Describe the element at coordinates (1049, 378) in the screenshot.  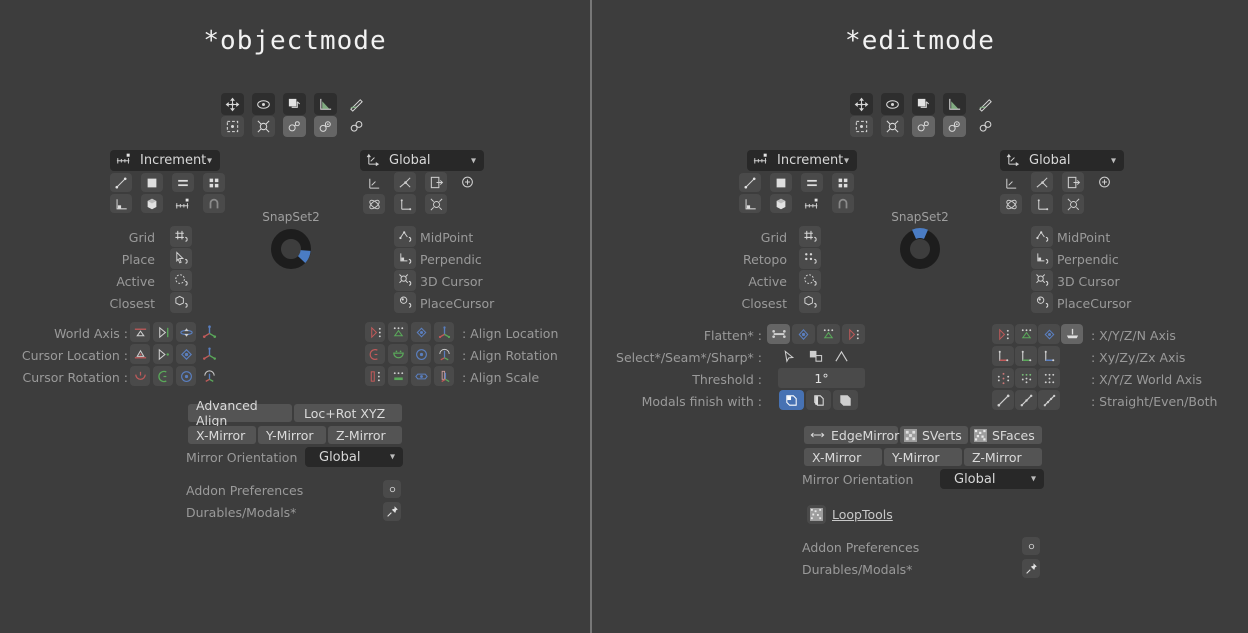
I see `wz-icon` at that location.